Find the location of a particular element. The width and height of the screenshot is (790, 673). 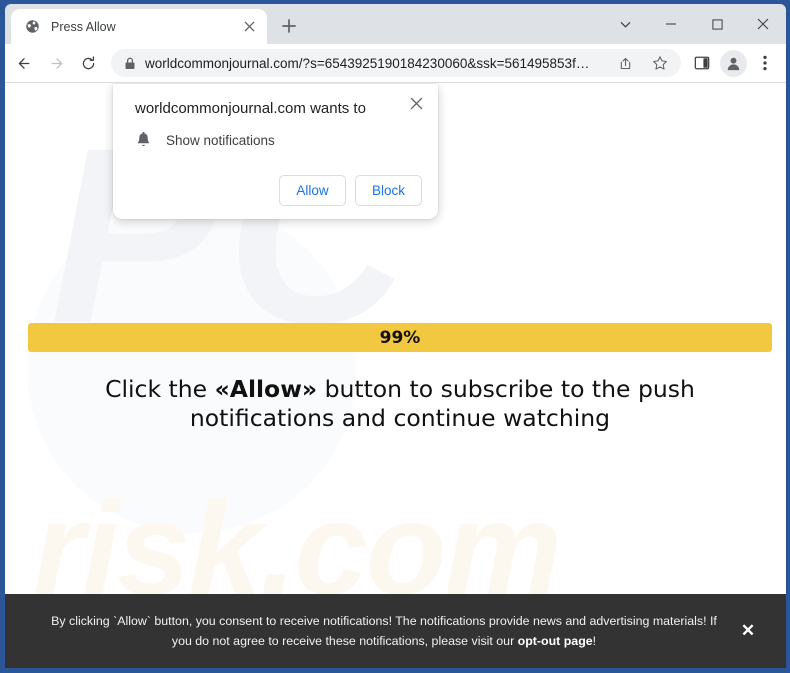

progress-percent-label: 99% is located at coordinates (400, 337).